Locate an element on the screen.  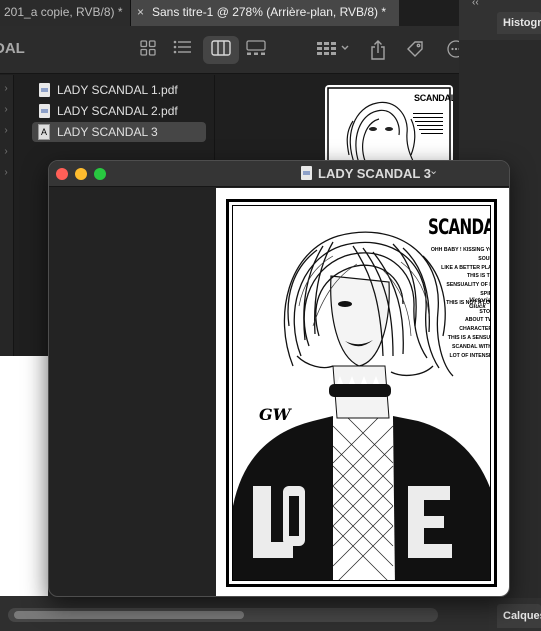
file-item-lady-scandal-3: A LADY SCANDAL 3 is located at coordinates (119, 132).